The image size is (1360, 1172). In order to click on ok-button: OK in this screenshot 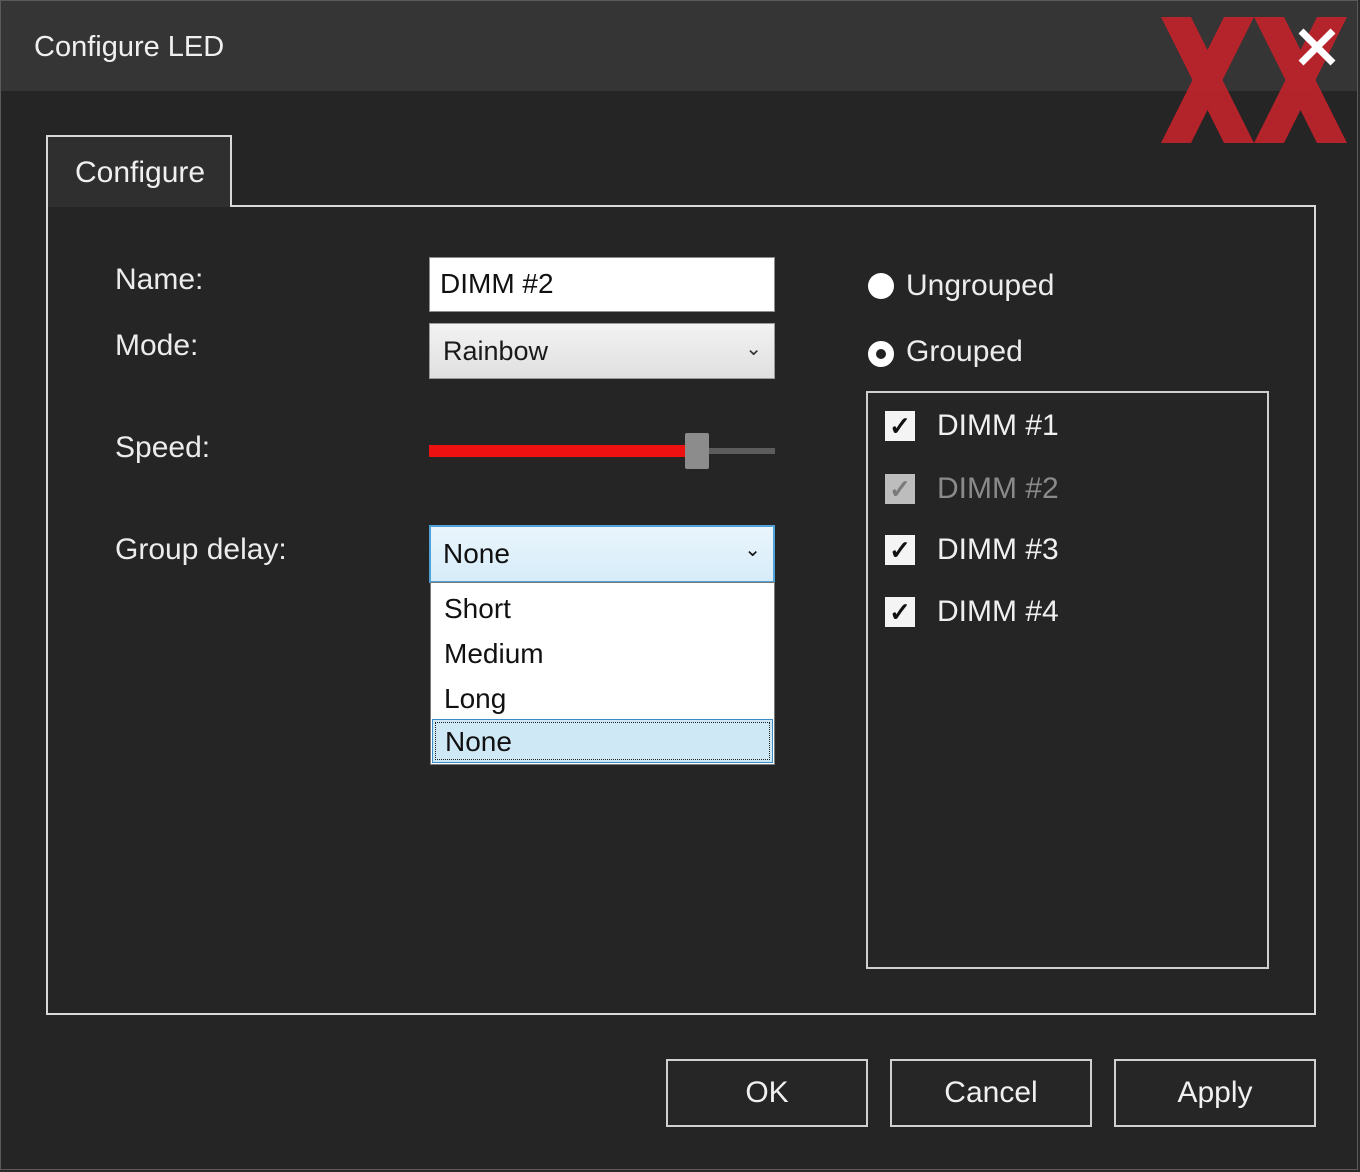, I will do `click(767, 1093)`.